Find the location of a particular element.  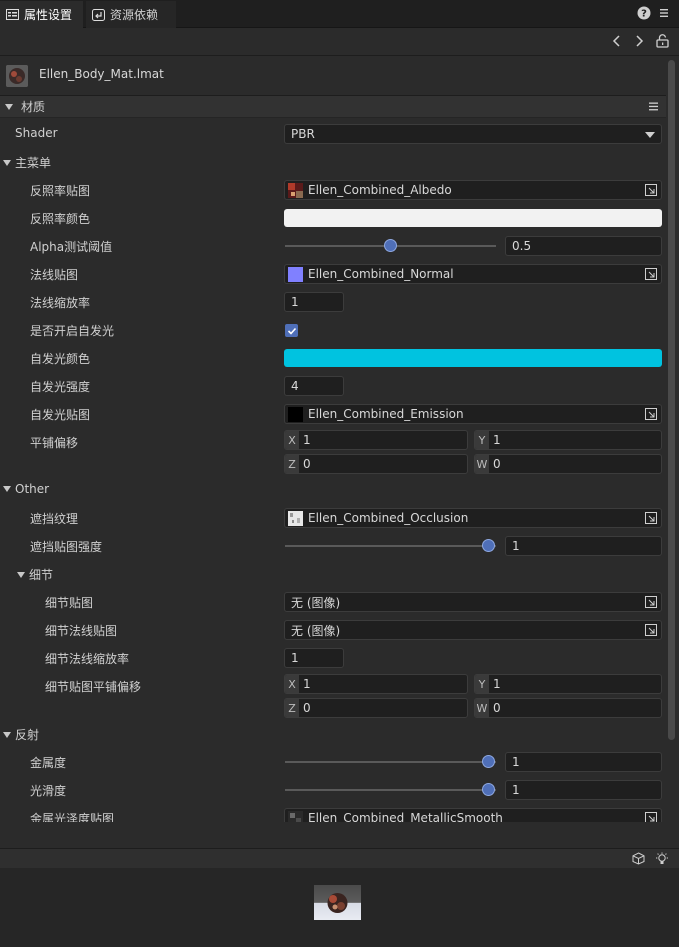

forward-icon is located at coordinates (639, 41).